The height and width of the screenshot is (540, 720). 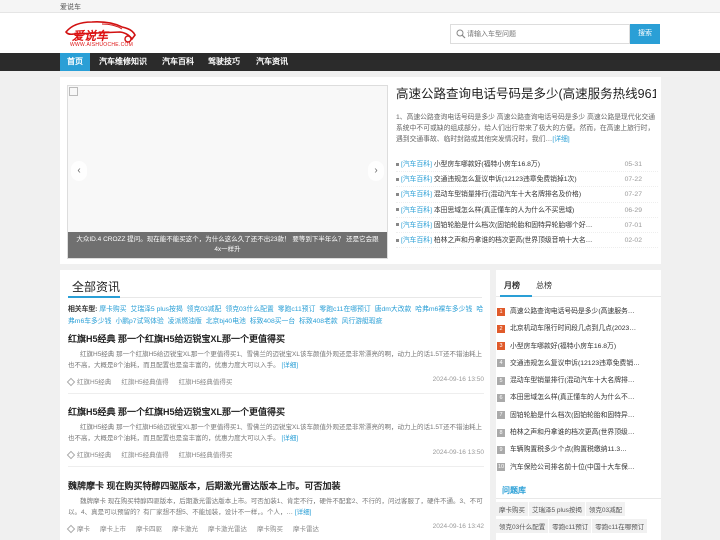 I want to click on rank-number: 2, so click(x=501, y=328).